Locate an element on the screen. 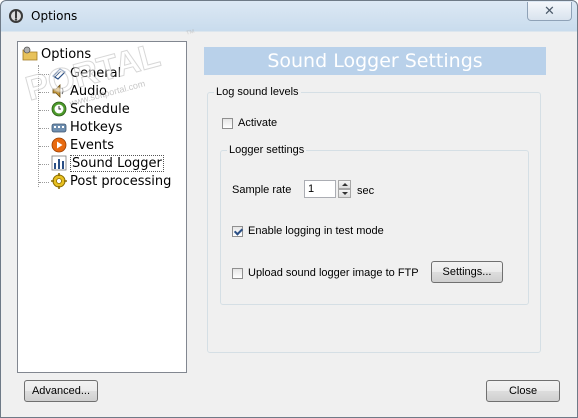 This screenshot has width=578, height=418. tree-item-audio: Audio is located at coordinates (79, 91).